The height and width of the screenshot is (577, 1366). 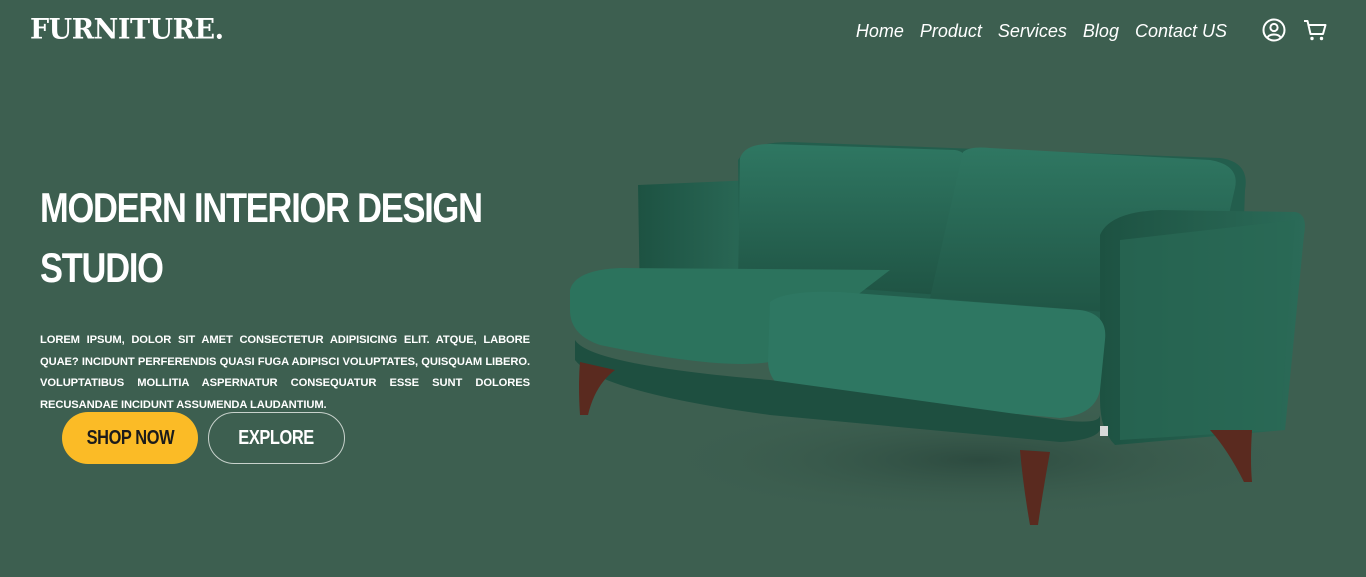 What do you see at coordinates (1181, 31) in the screenshot?
I see `nav-contact: Contact US` at bounding box center [1181, 31].